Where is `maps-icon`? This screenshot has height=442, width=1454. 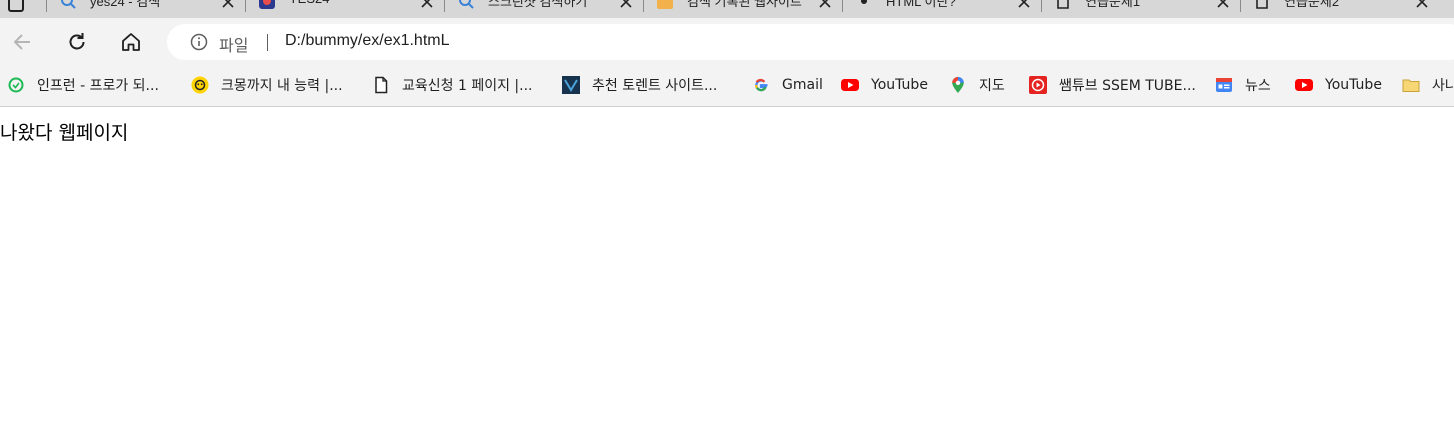
maps-icon is located at coordinates (958, 85).